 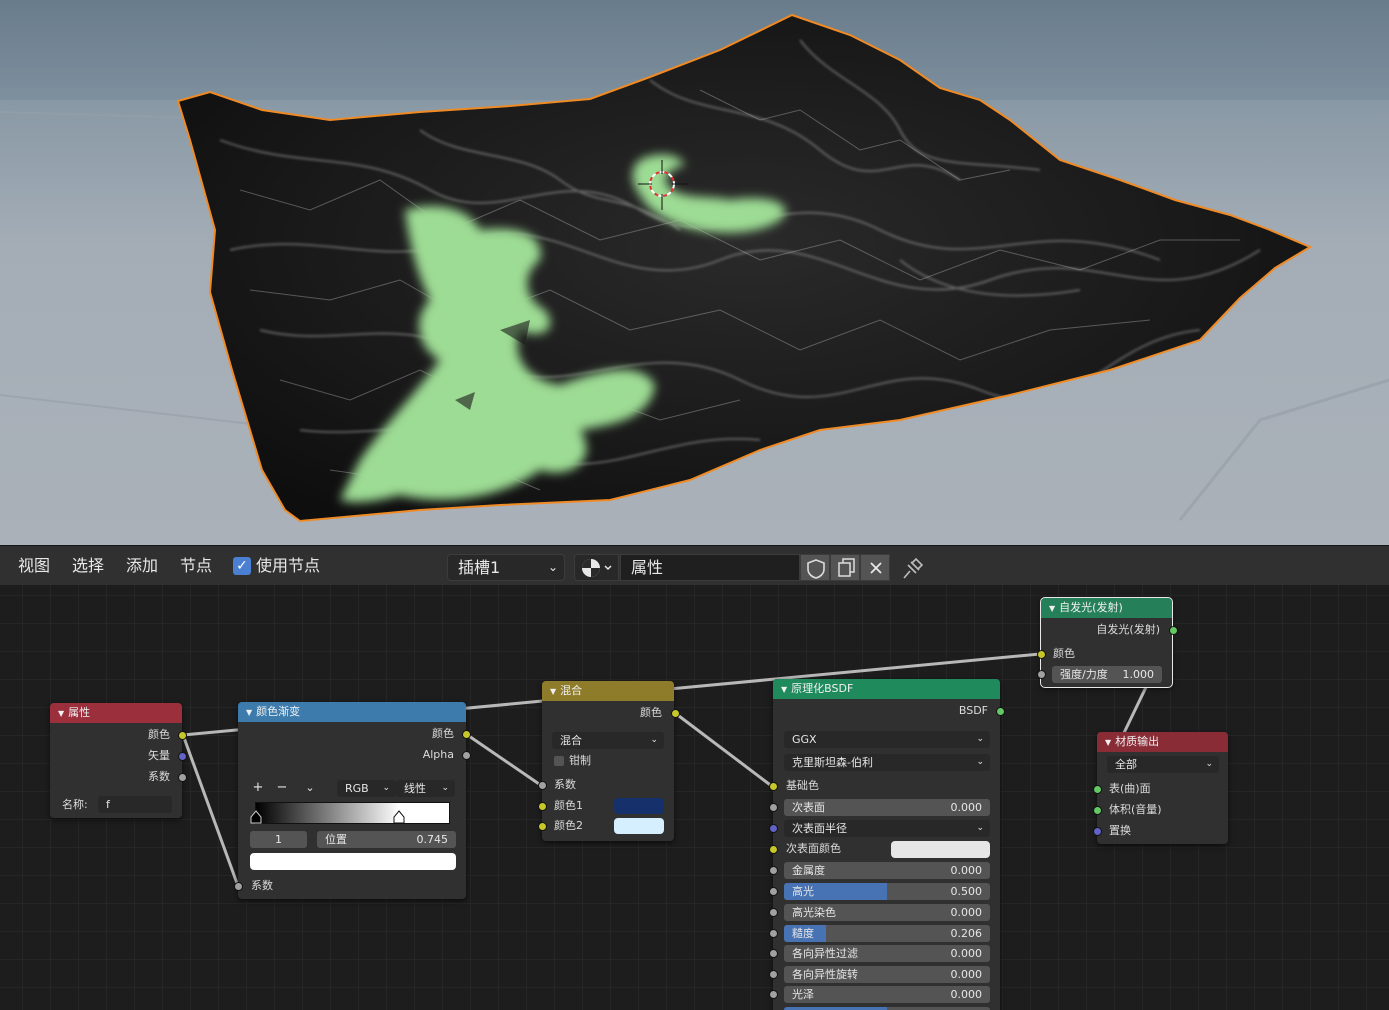 What do you see at coordinates (336, 839) in the screenshot?
I see `position-label: 位置` at bounding box center [336, 839].